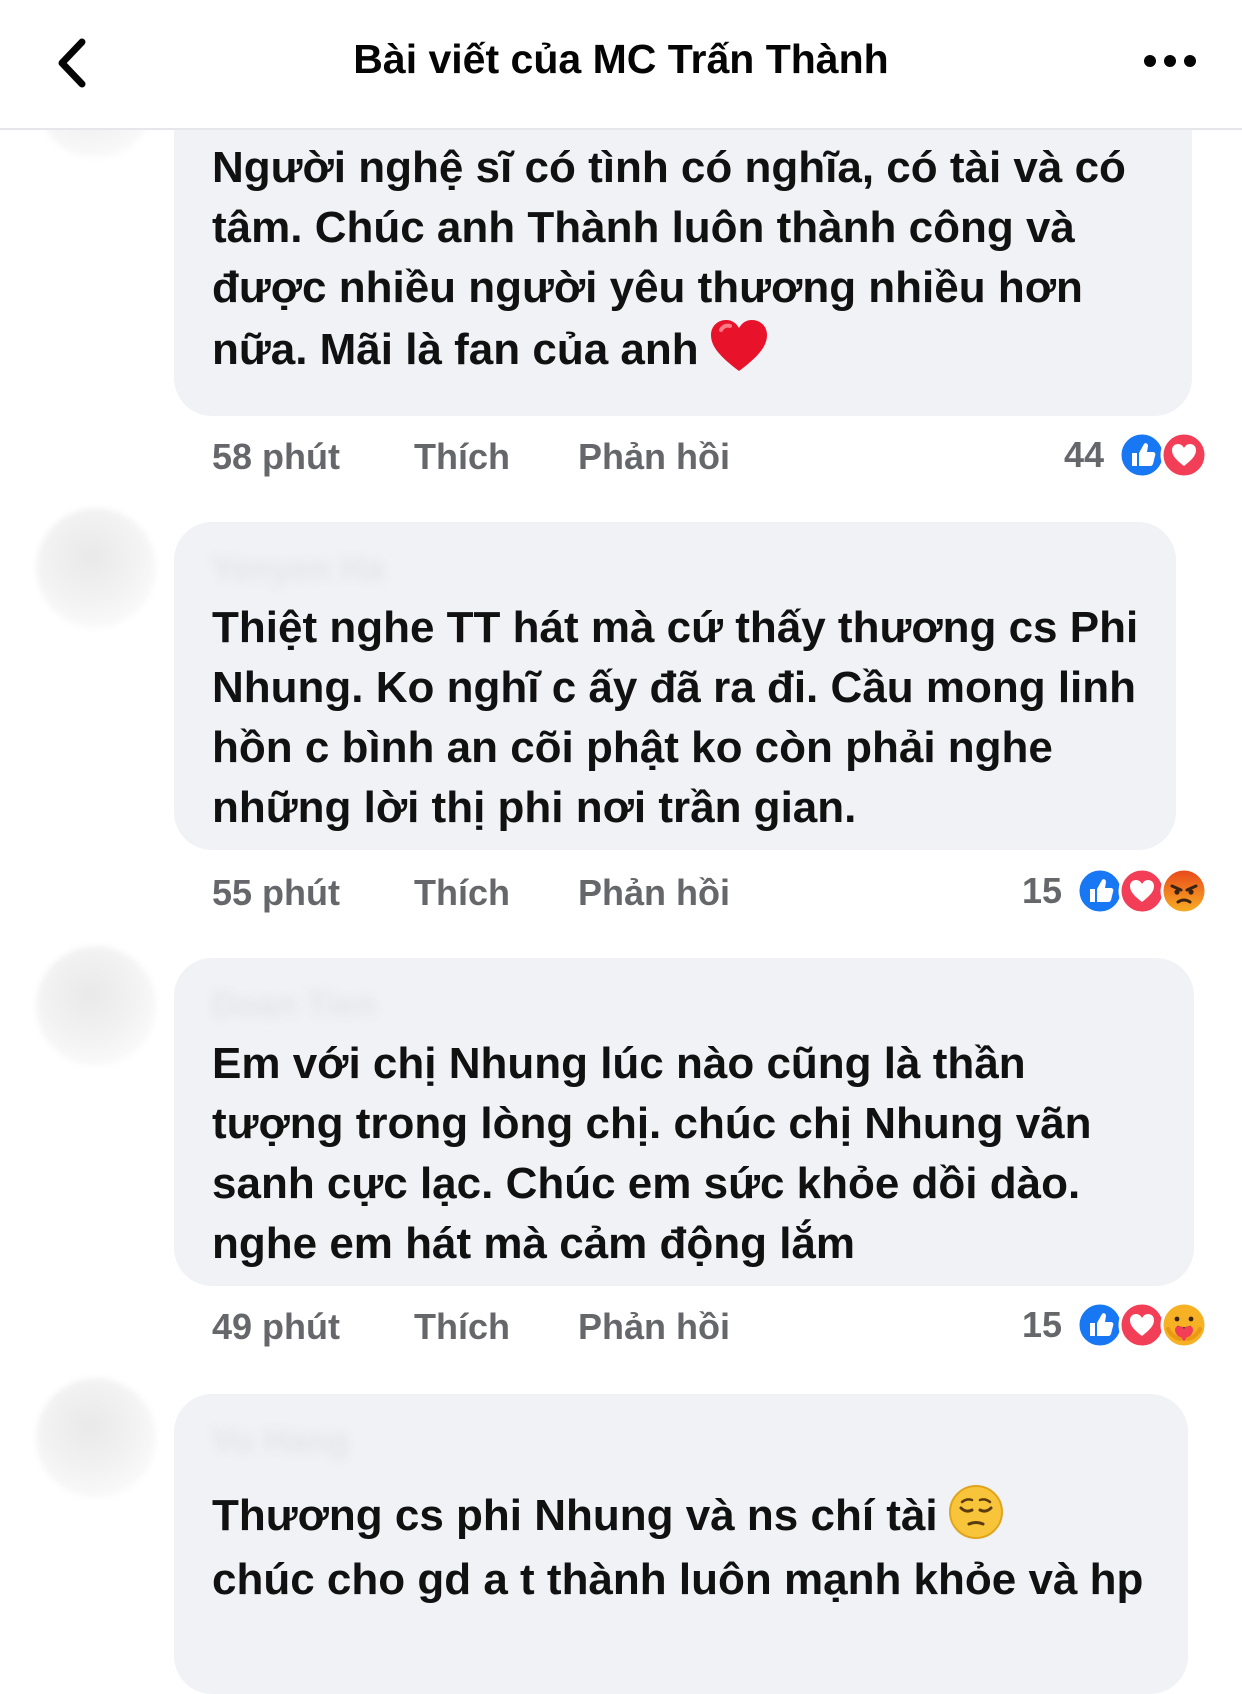  I want to click on comment-meta: 58 phút Thích Phản hồi 44, so click(727, 455).